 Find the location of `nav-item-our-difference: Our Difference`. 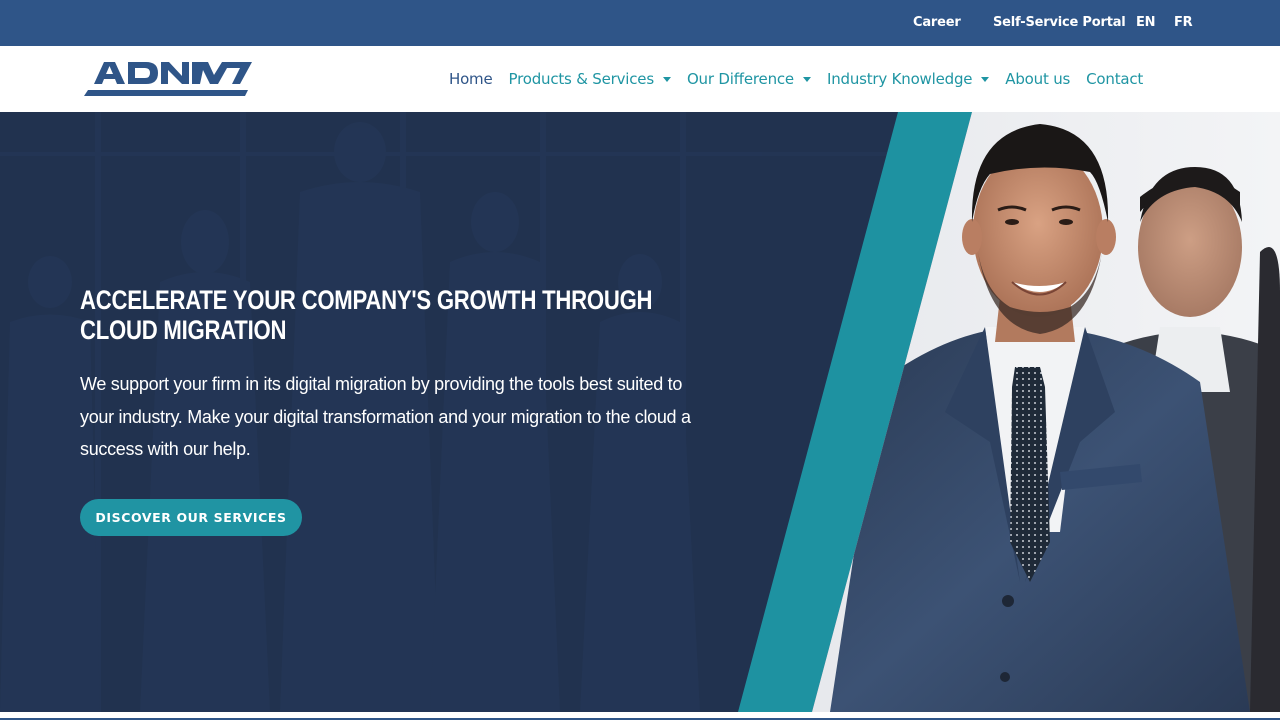

nav-item-our-difference: Our Difference is located at coordinates (749, 79).